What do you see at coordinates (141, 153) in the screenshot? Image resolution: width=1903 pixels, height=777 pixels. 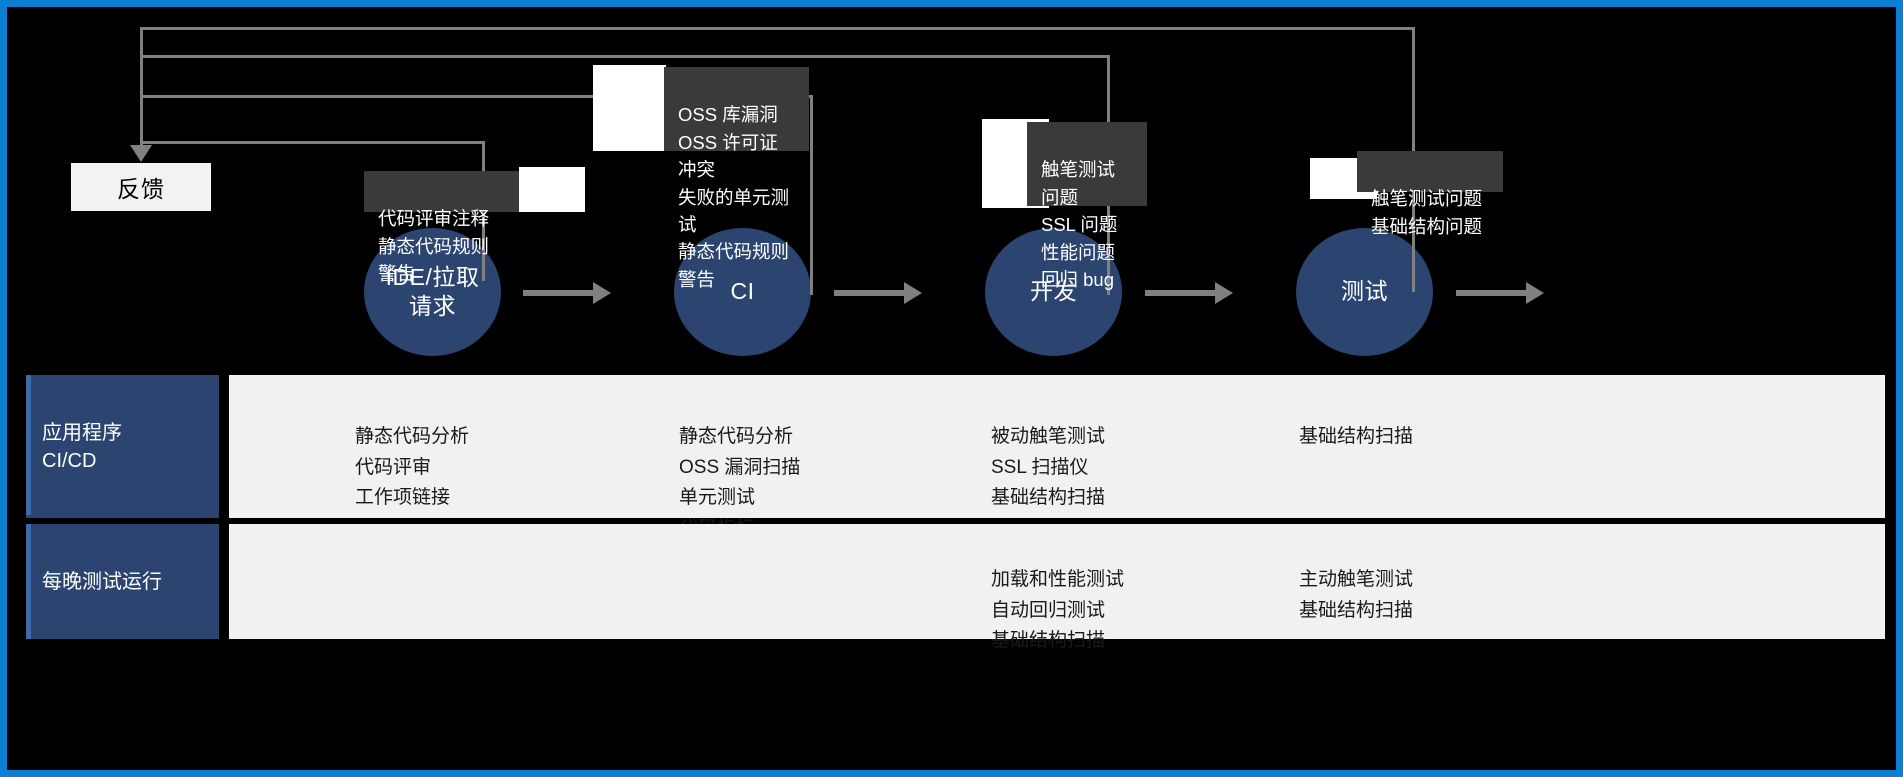 I see `feedback-arrow-head` at bounding box center [141, 153].